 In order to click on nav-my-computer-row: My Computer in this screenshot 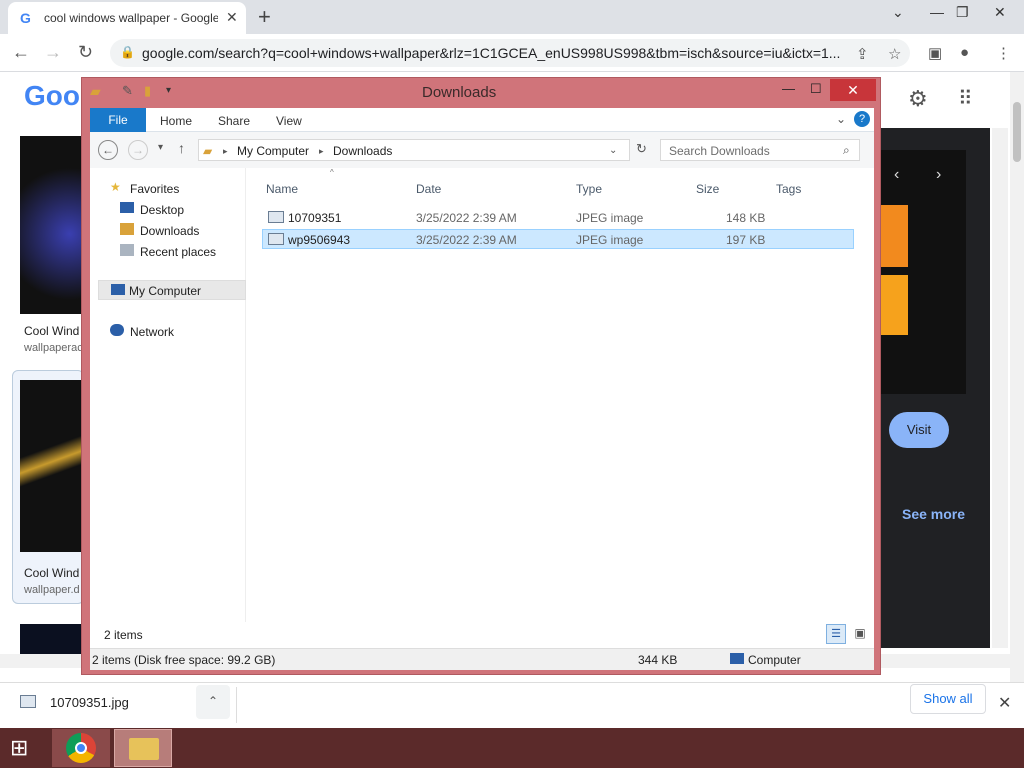, I will do `click(172, 290)`.